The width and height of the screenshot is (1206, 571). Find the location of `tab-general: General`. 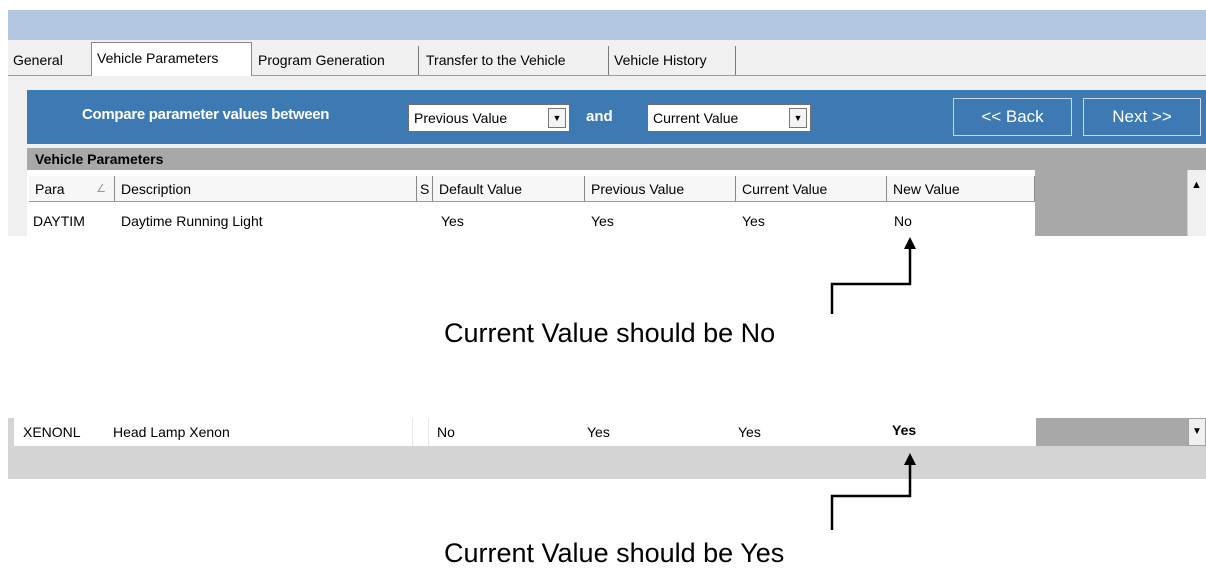

tab-general: General is located at coordinates (50, 60).